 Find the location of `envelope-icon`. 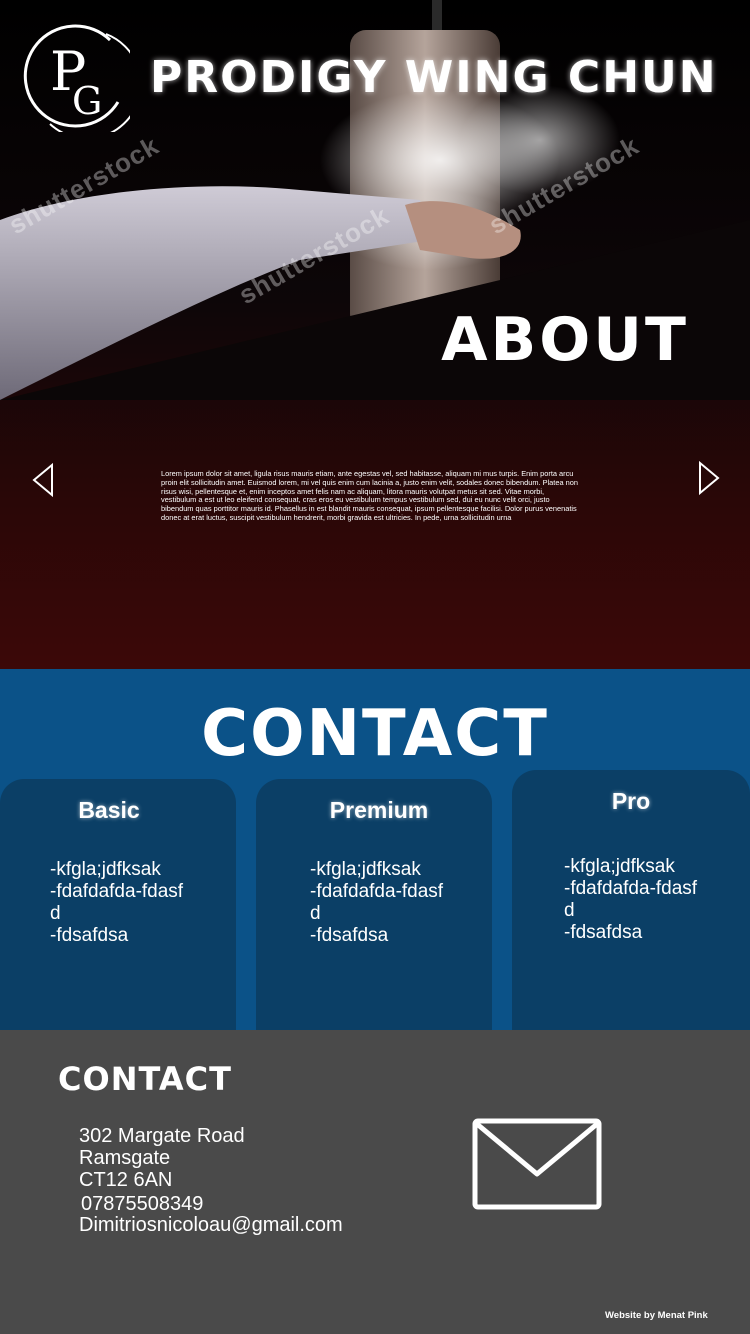

envelope-icon is located at coordinates (537, 1164).